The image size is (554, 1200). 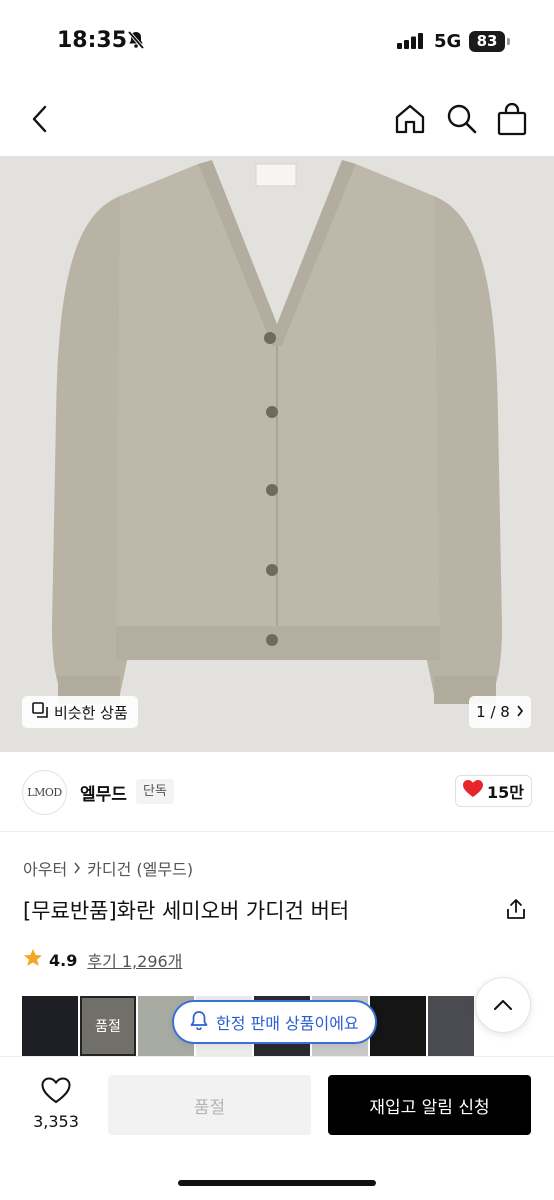 What do you see at coordinates (520, 712) in the screenshot?
I see `chevron-right-icon` at bounding box center [520, 712].